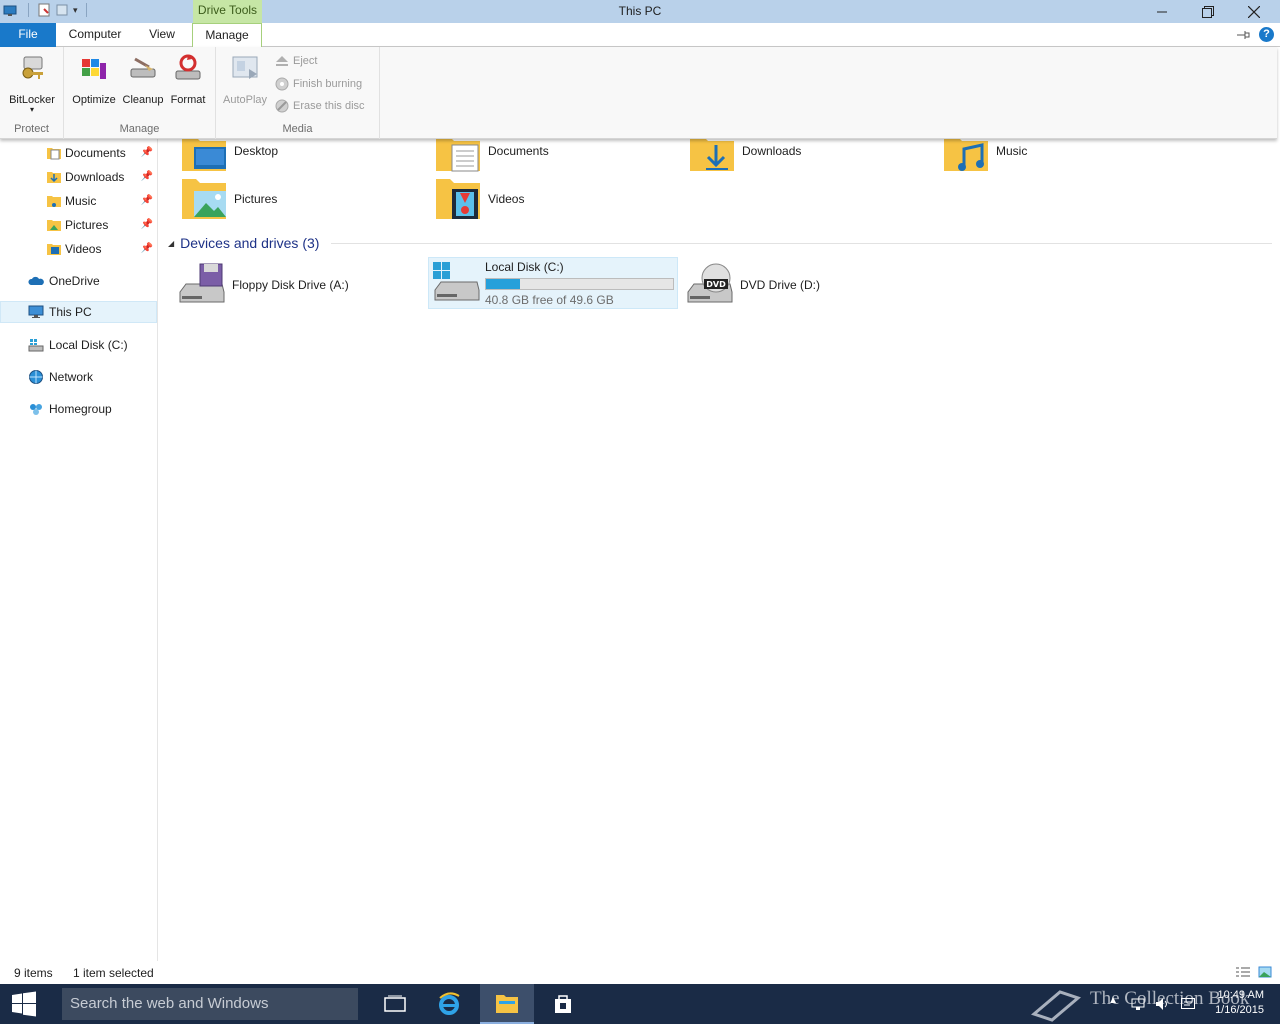 This screenshot has height=1024, width=1280. I want to click on title-bar: ▾ Drive Tools This PC, so click(640, 11).